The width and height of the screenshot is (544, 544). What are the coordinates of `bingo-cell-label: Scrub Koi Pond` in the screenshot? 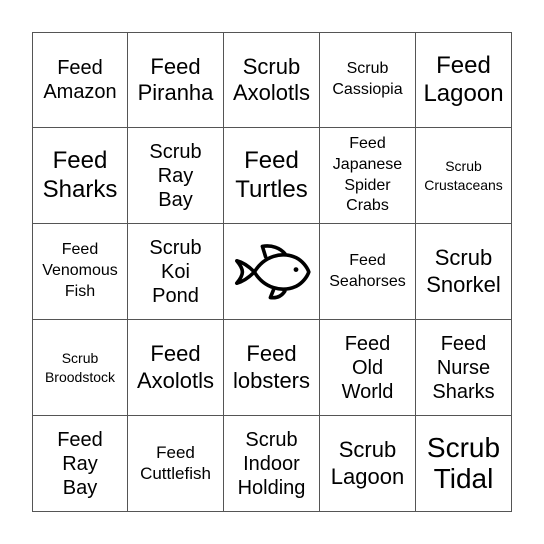 It's located at (175, 271).